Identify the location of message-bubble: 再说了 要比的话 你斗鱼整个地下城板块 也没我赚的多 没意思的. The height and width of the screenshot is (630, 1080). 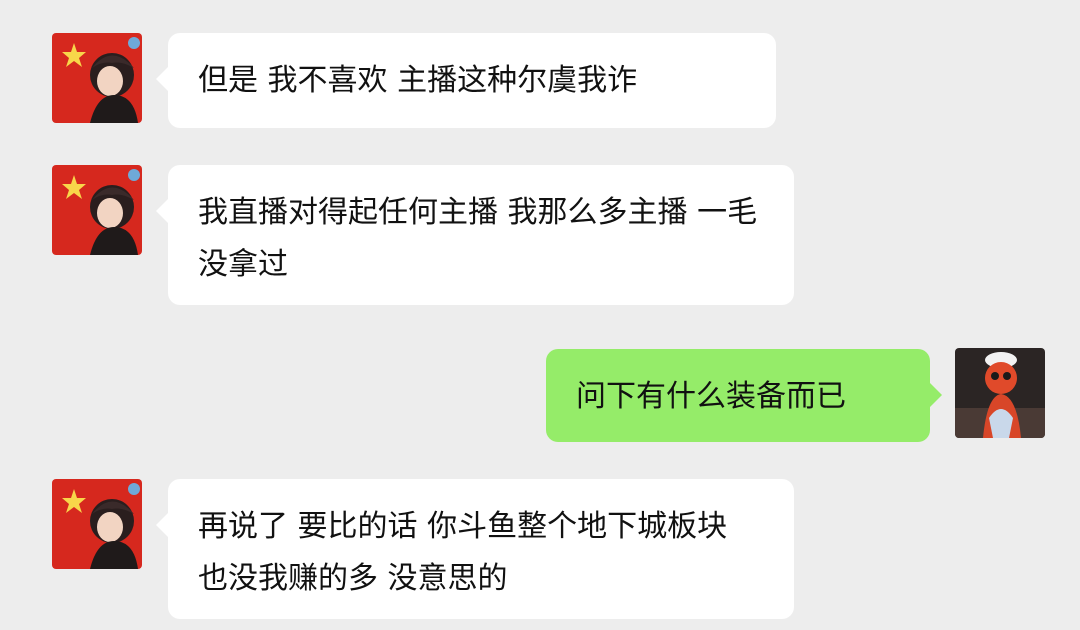
(475, 549).